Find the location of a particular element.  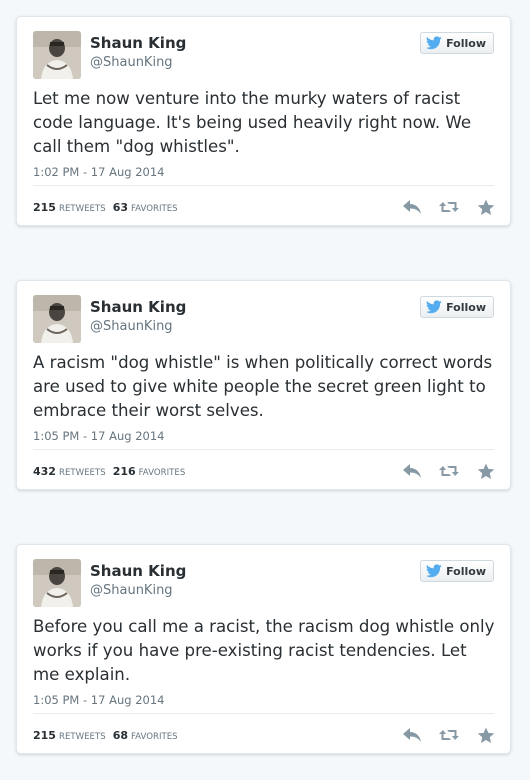

tweet-stats: 432 RETWEETS 216 FAVORITES is located at coordinates (112, 471).